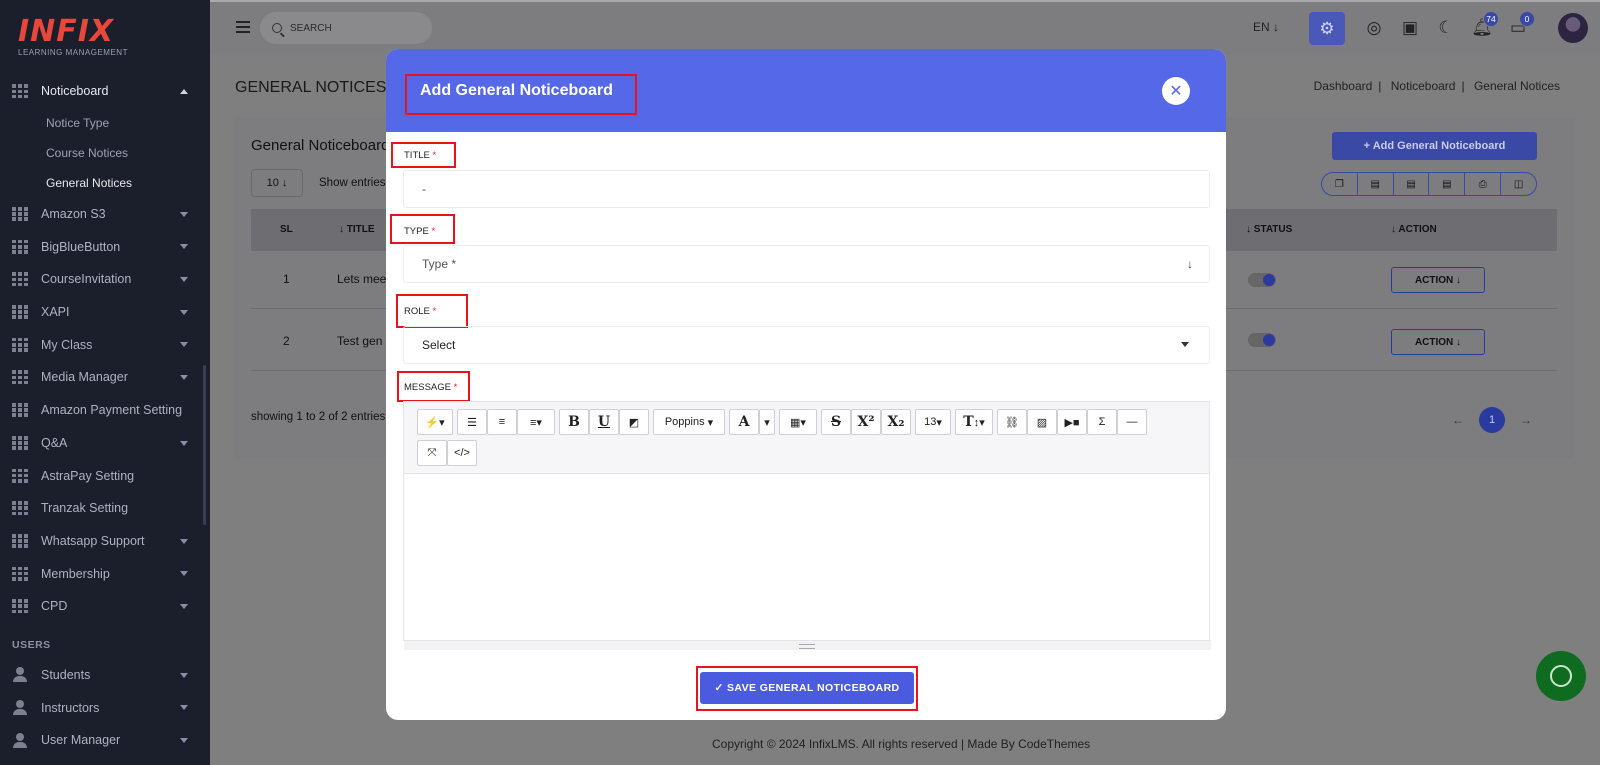 This screenshot has height=765, width=1600. Describe the element at coordinates (1491, 19) in the screenshot. I see `notifications-badge: 74` at that location.